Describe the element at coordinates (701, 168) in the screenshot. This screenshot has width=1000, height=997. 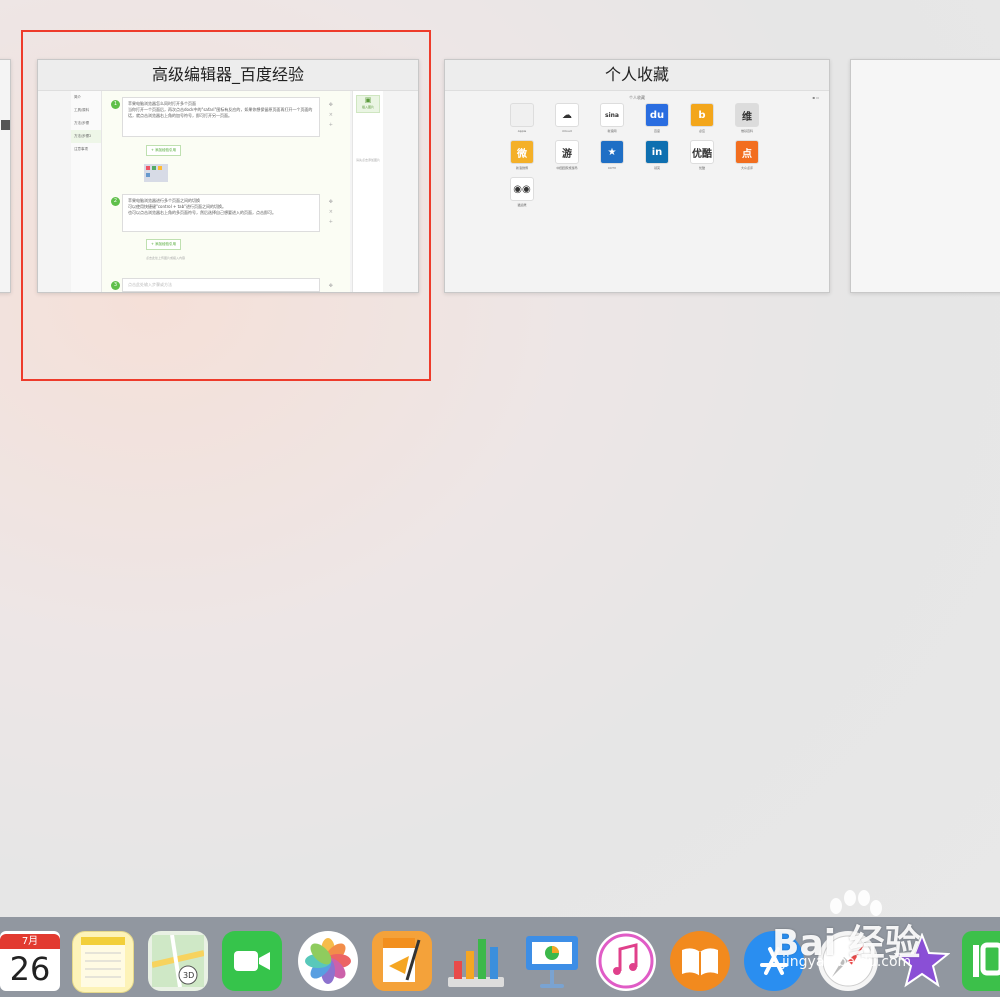
I see `favorite-label: 优酷` at that location.